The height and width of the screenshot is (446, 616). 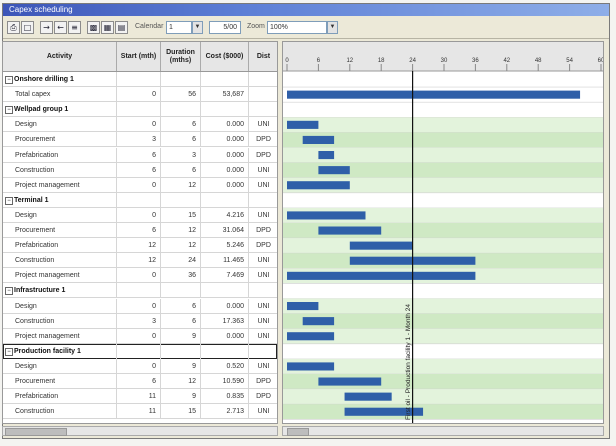 I want to click on cell-start: 12, so click(x=139, y=246).